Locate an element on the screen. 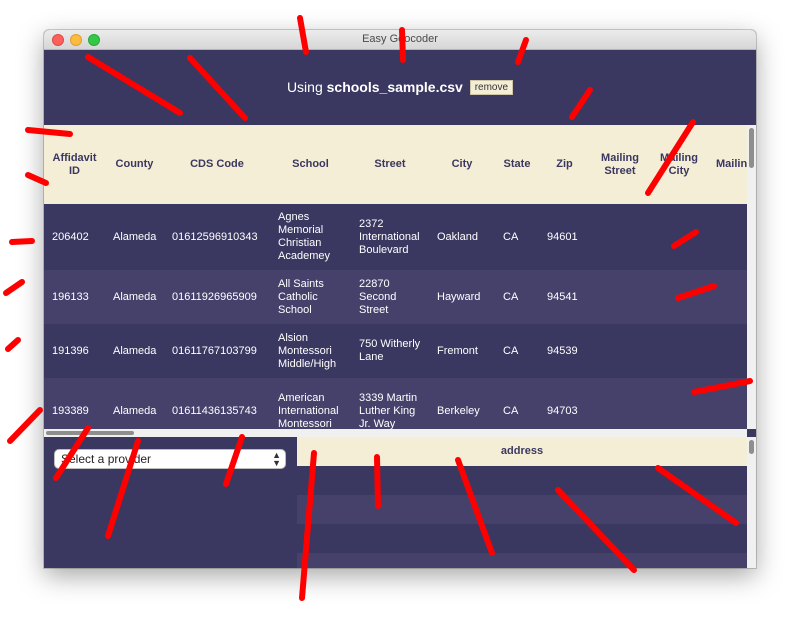 This screenshot has height=626, width=800. provider-select-value: Select a provider is located at coordinates (106, 459).